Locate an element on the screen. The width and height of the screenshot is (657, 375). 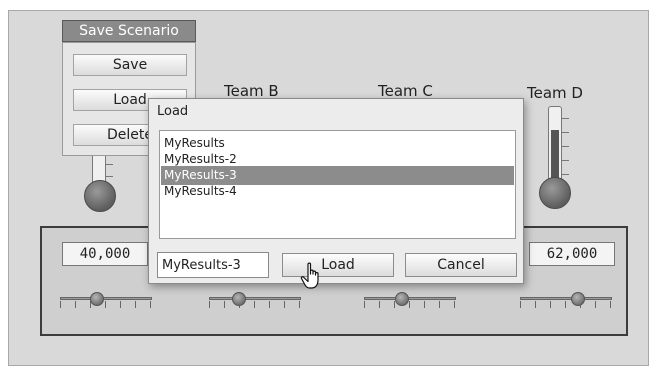
slider-team-a is located at coordinates (106, 302).